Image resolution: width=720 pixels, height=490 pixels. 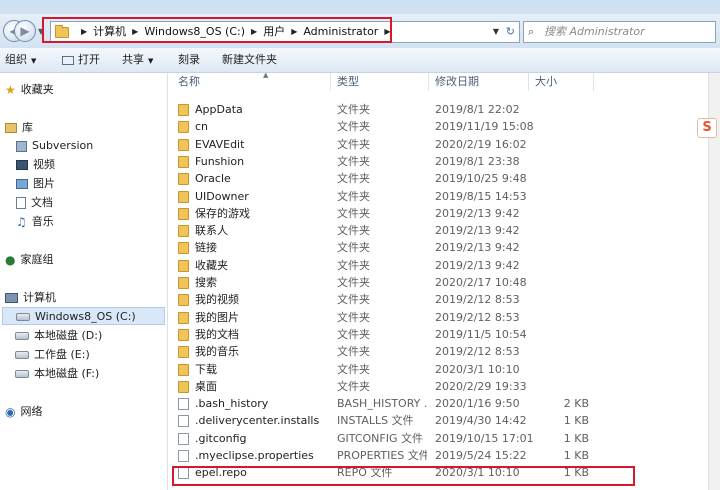 What do you see at coordinates (438, 386) in the screenshot?
I see `table-row: 桌面 文件夹 2020/2/29 19:33` at bounding box center [438, 386].